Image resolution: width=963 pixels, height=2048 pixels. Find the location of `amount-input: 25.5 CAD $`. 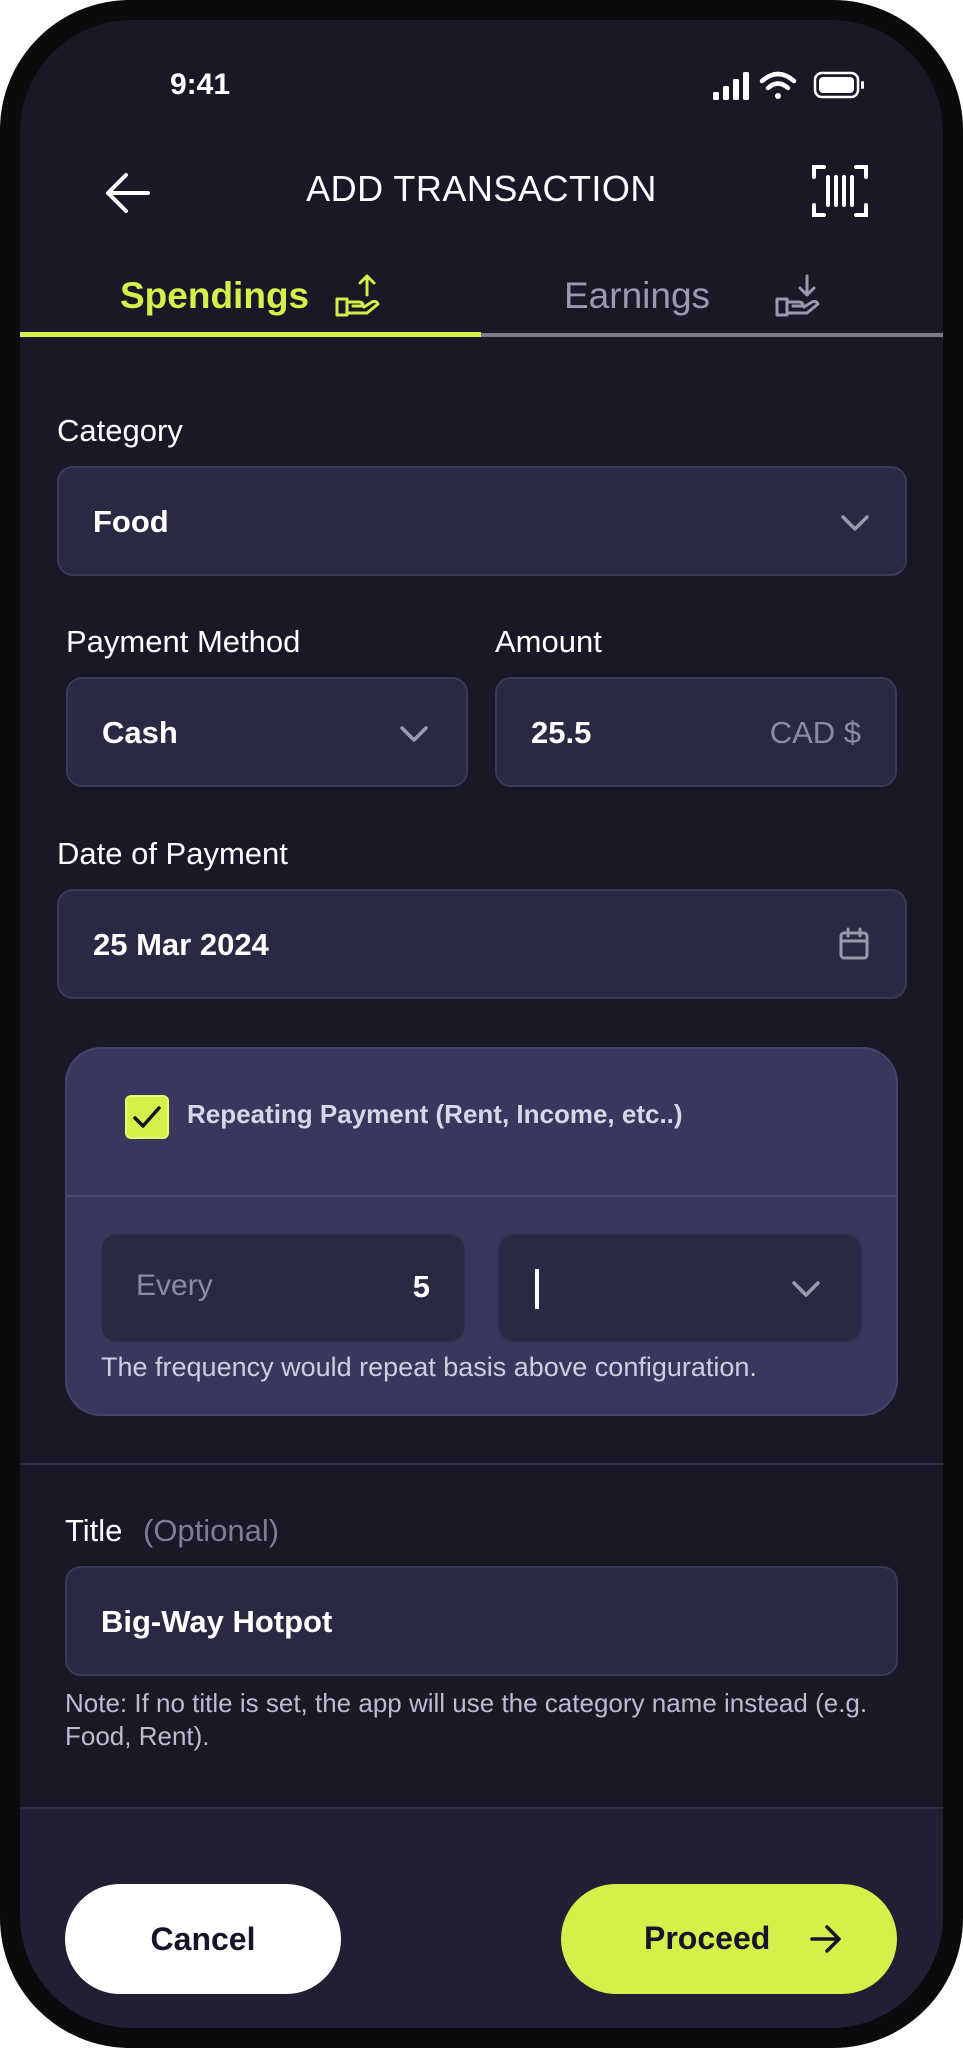

amount-input: 25.5 CAD $ is located at coordinates (696, 732).